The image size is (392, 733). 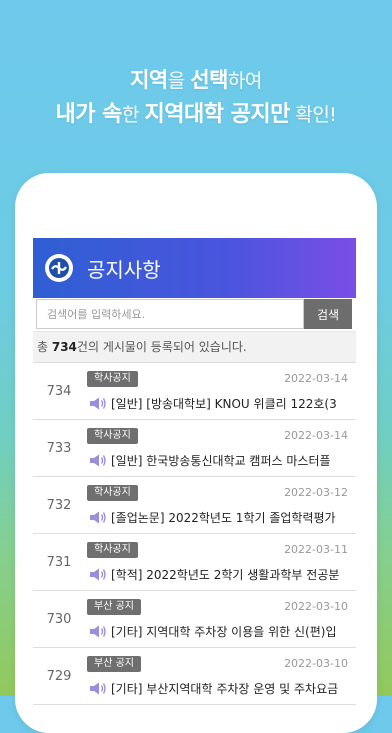 I want to click on notice-title-line: [기타] 지역대학 주차장 이용을 위한 신(편)입, so click(x=220, y=631).